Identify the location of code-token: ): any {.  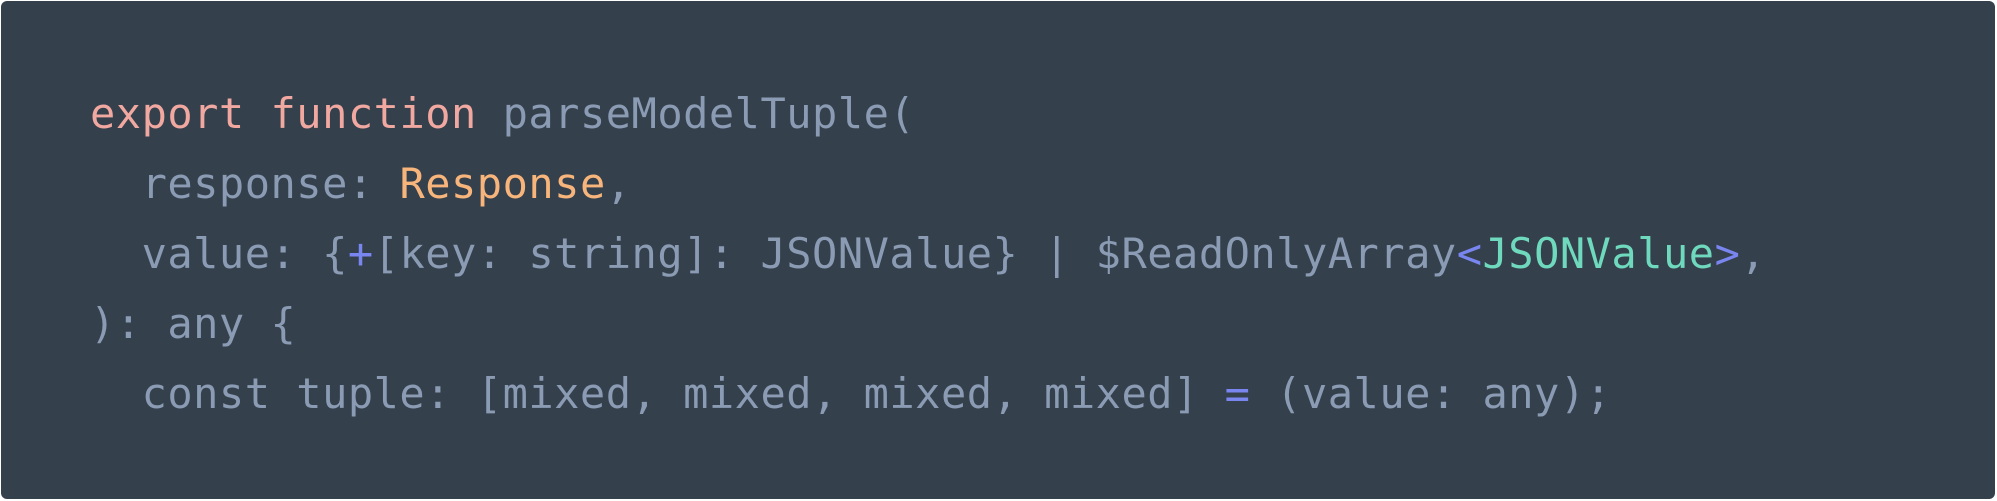
(193, 323).